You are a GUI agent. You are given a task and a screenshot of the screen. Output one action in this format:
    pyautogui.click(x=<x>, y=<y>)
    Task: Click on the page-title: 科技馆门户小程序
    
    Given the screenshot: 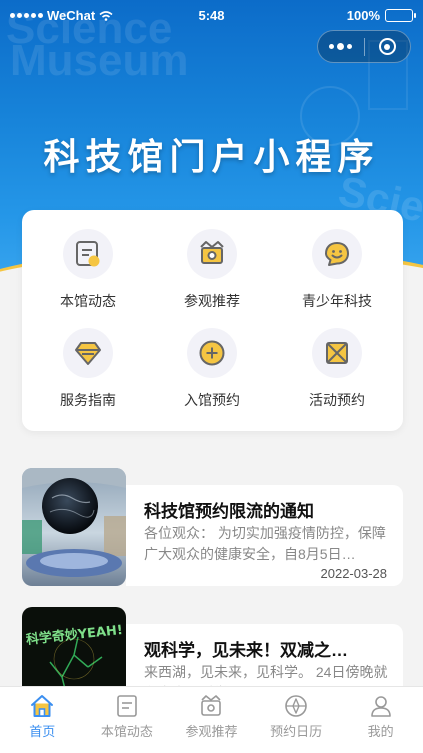 What is the action you would take?
    pyautogui.click(x=211, y=156)
    